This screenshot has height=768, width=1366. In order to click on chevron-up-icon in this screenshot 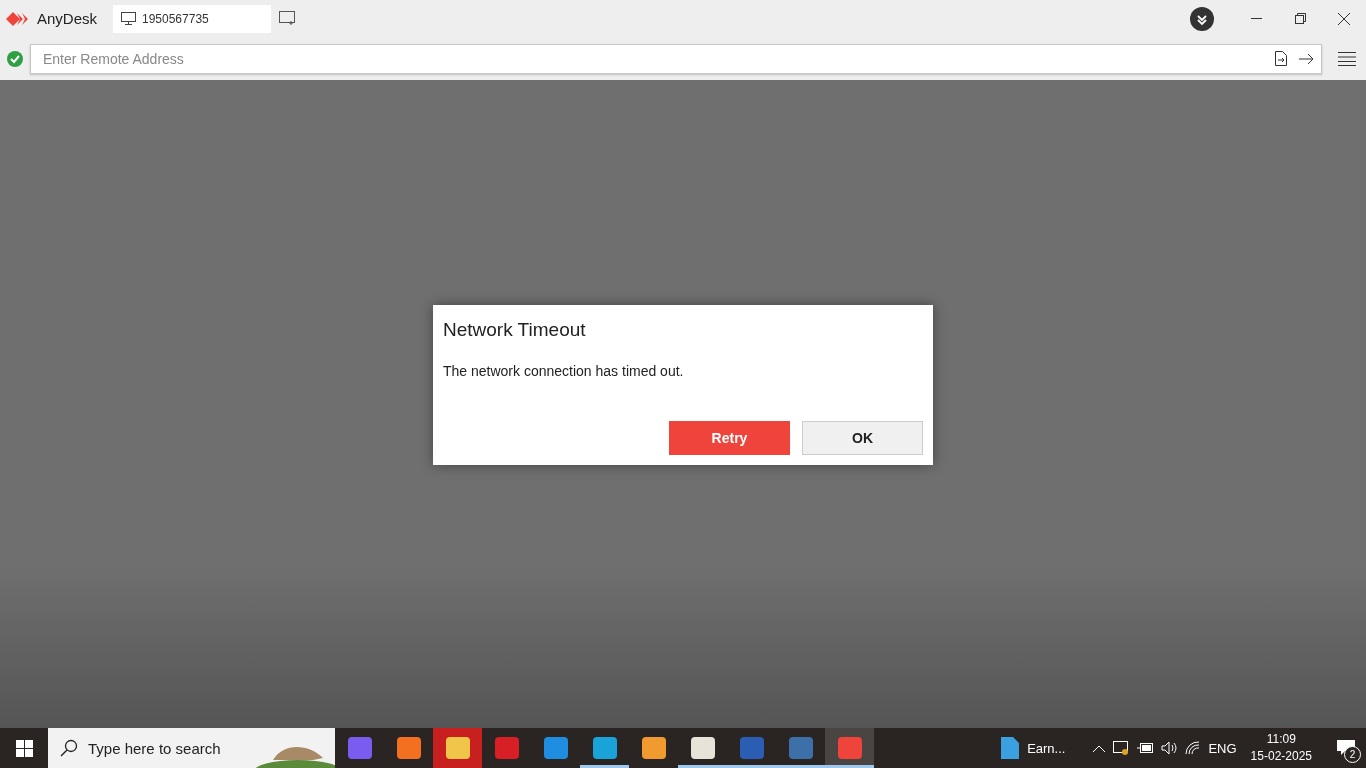, I will do `click(1099, 748)`.